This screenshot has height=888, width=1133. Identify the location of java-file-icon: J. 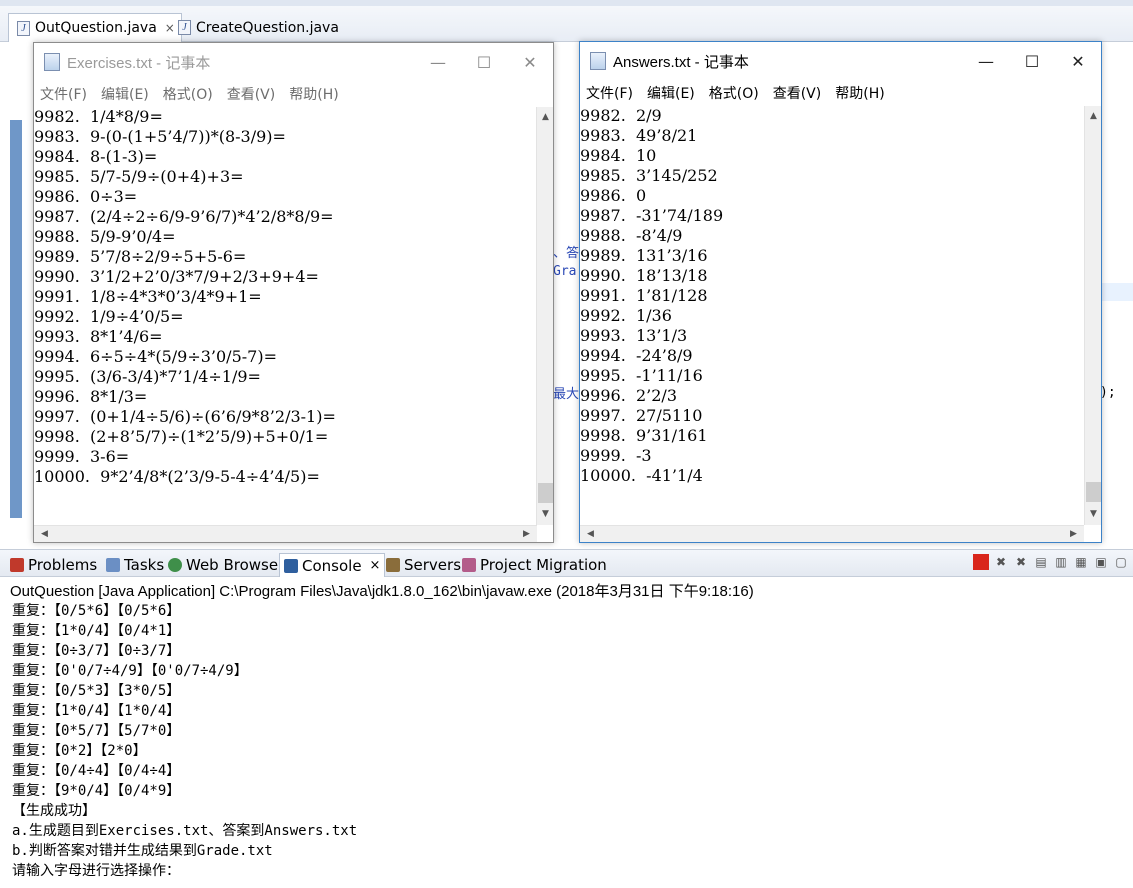
(23, 28).